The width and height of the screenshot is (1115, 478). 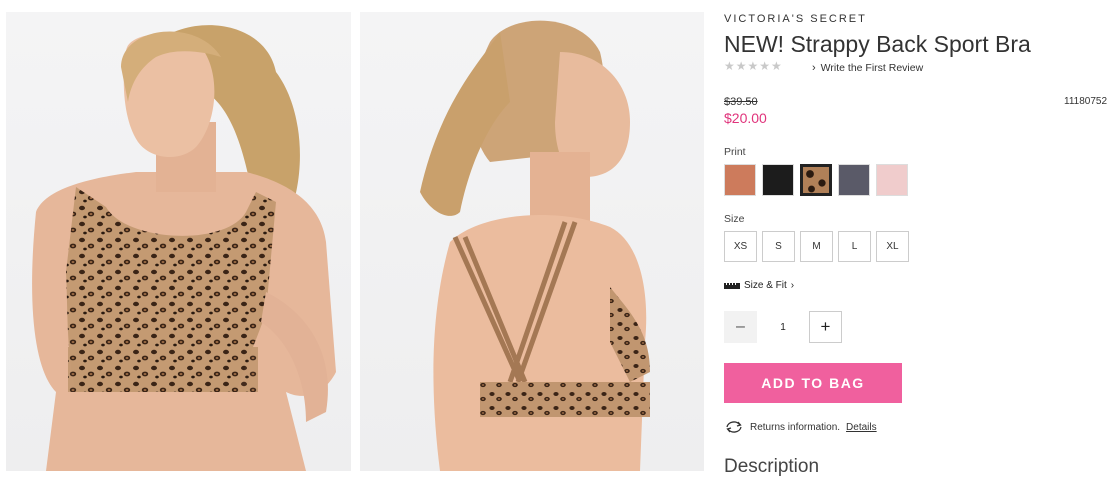 I want to click on quantity-stepper: – 1 +, so click(x=783, y=327).